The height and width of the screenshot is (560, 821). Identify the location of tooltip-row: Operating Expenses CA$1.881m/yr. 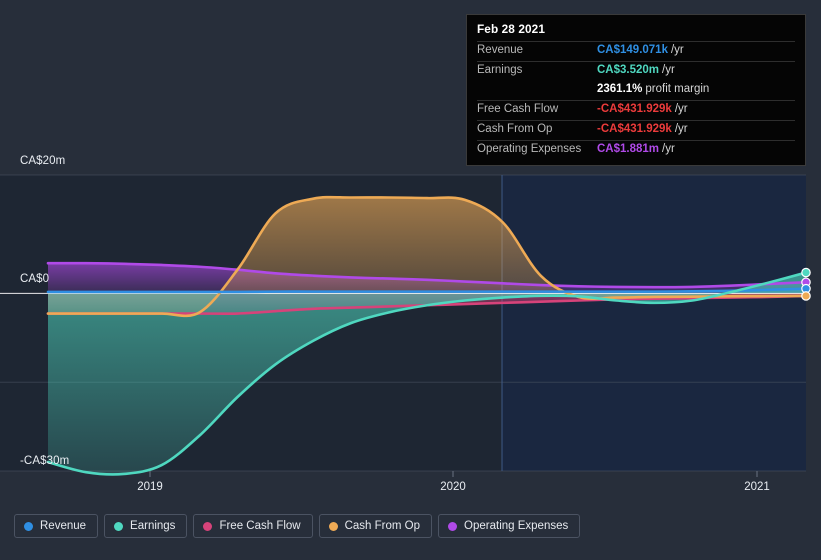
(636, 150).